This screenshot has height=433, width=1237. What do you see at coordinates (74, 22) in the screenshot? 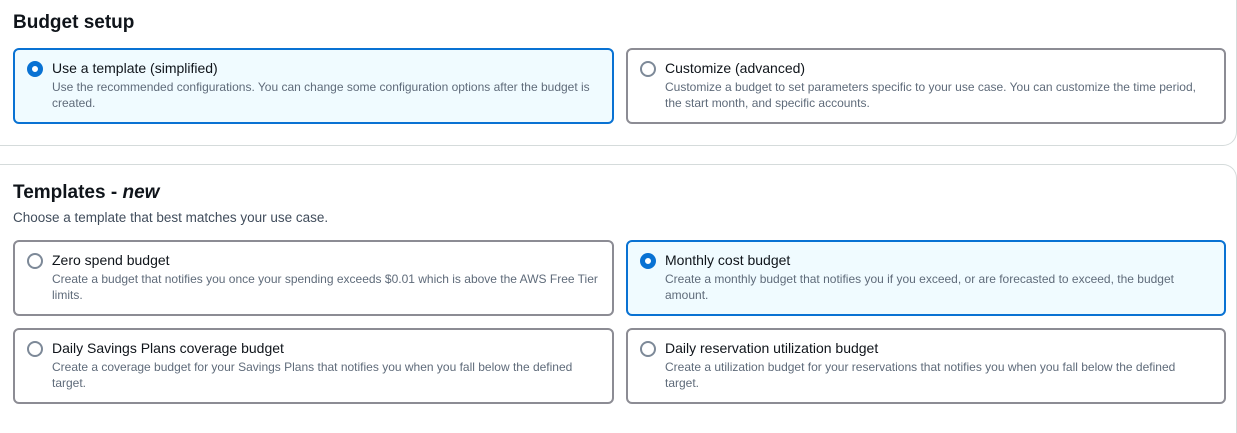
I see `budget-setup-title: Budget setup` at bounding box center [74, 22].